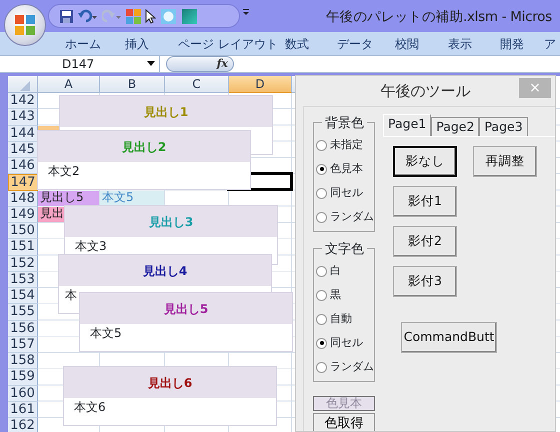 The image size is (560, 432). I want to click on window-title: 午後のパレットの補助.xlsm - Micros, so click(439, 17).